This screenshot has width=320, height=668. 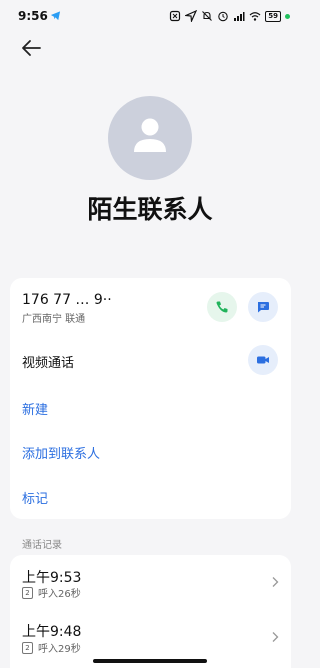 I want to click on nfc-icon, so click(x=175, y=16).